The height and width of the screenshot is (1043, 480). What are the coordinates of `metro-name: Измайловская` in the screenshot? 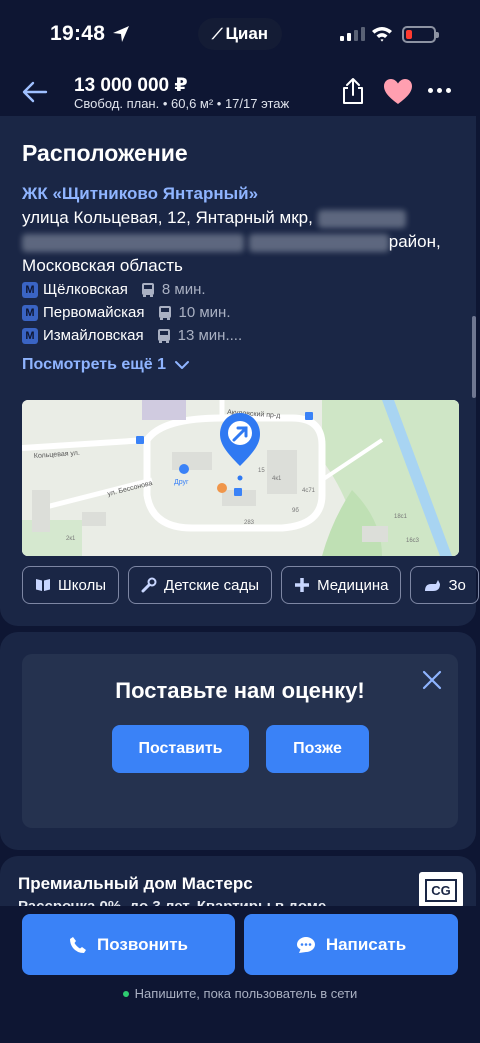 It's located at (93, 335).